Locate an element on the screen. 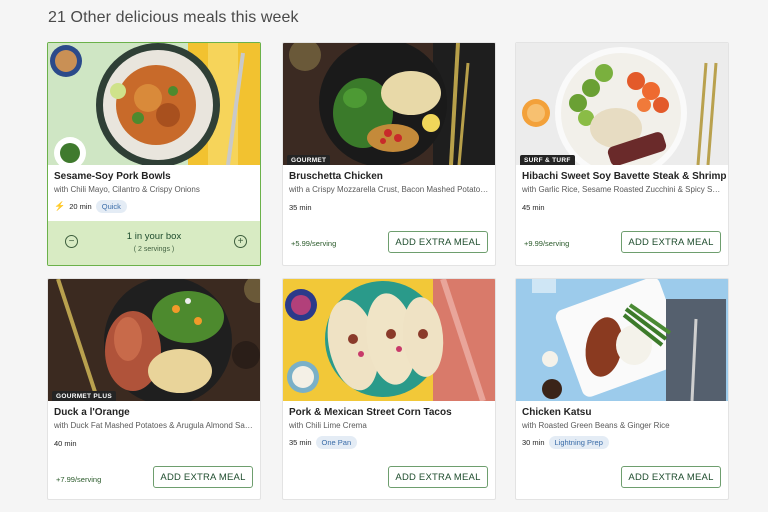 This screenshot has width=768, height=512. meal-badge: Quick is located at coordinates (111, 206).